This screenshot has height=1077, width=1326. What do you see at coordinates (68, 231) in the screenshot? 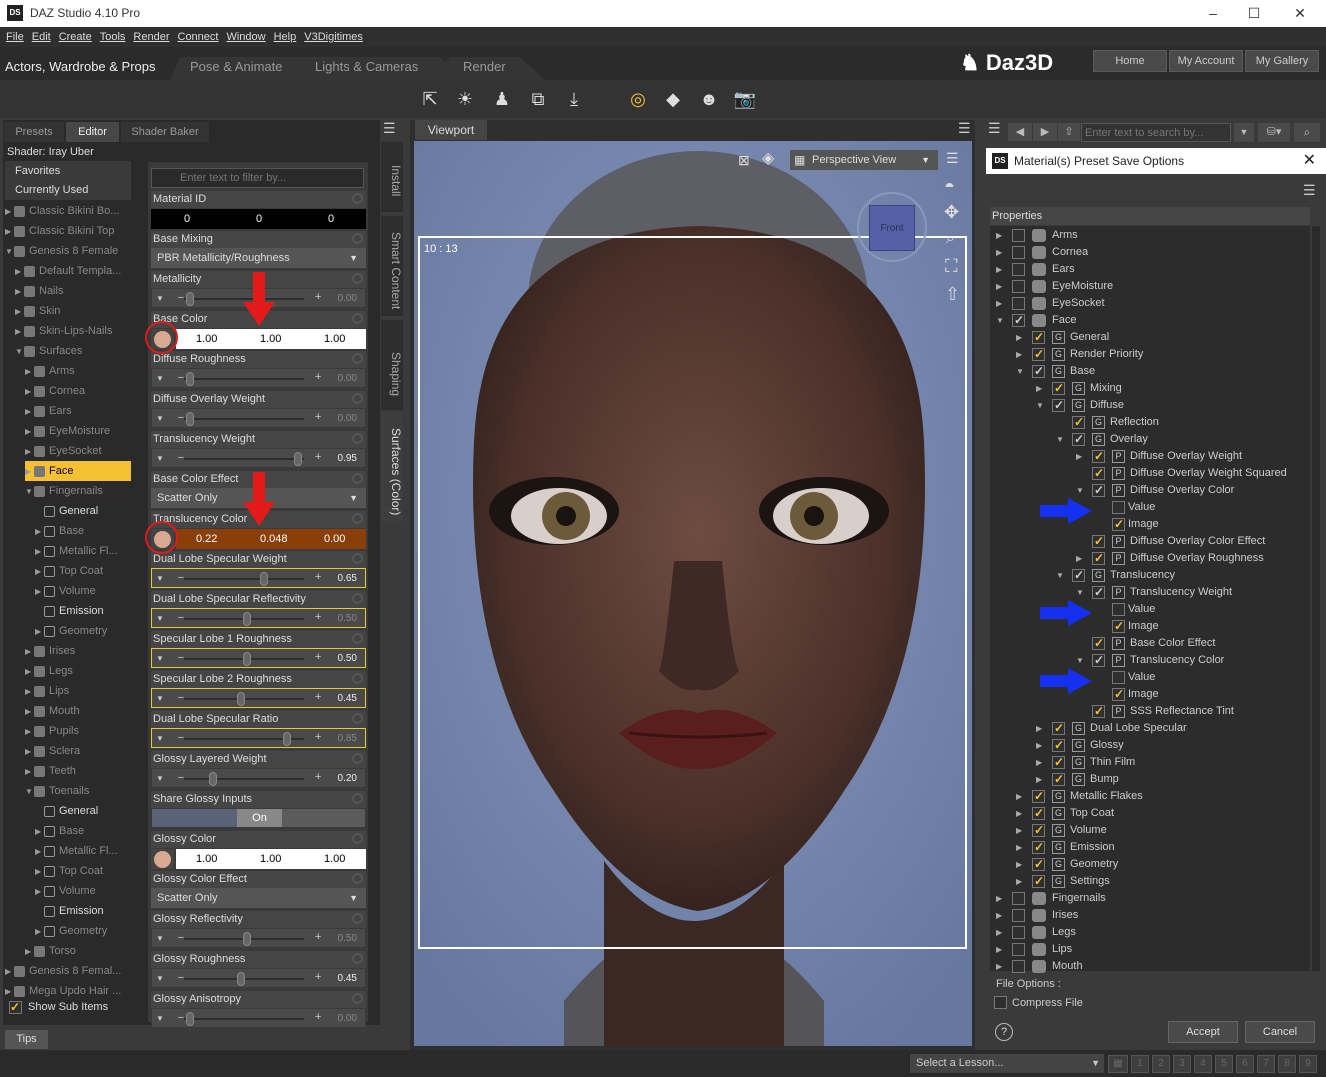
I see `scene-tree-item: ▶ Classic Bikini Top` at bounding box center [68, 231].